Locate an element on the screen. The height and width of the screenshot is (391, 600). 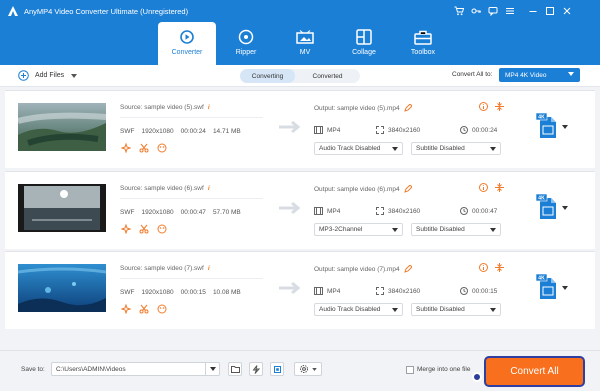
tab-mv: MV is located at coordinates (305, 43).